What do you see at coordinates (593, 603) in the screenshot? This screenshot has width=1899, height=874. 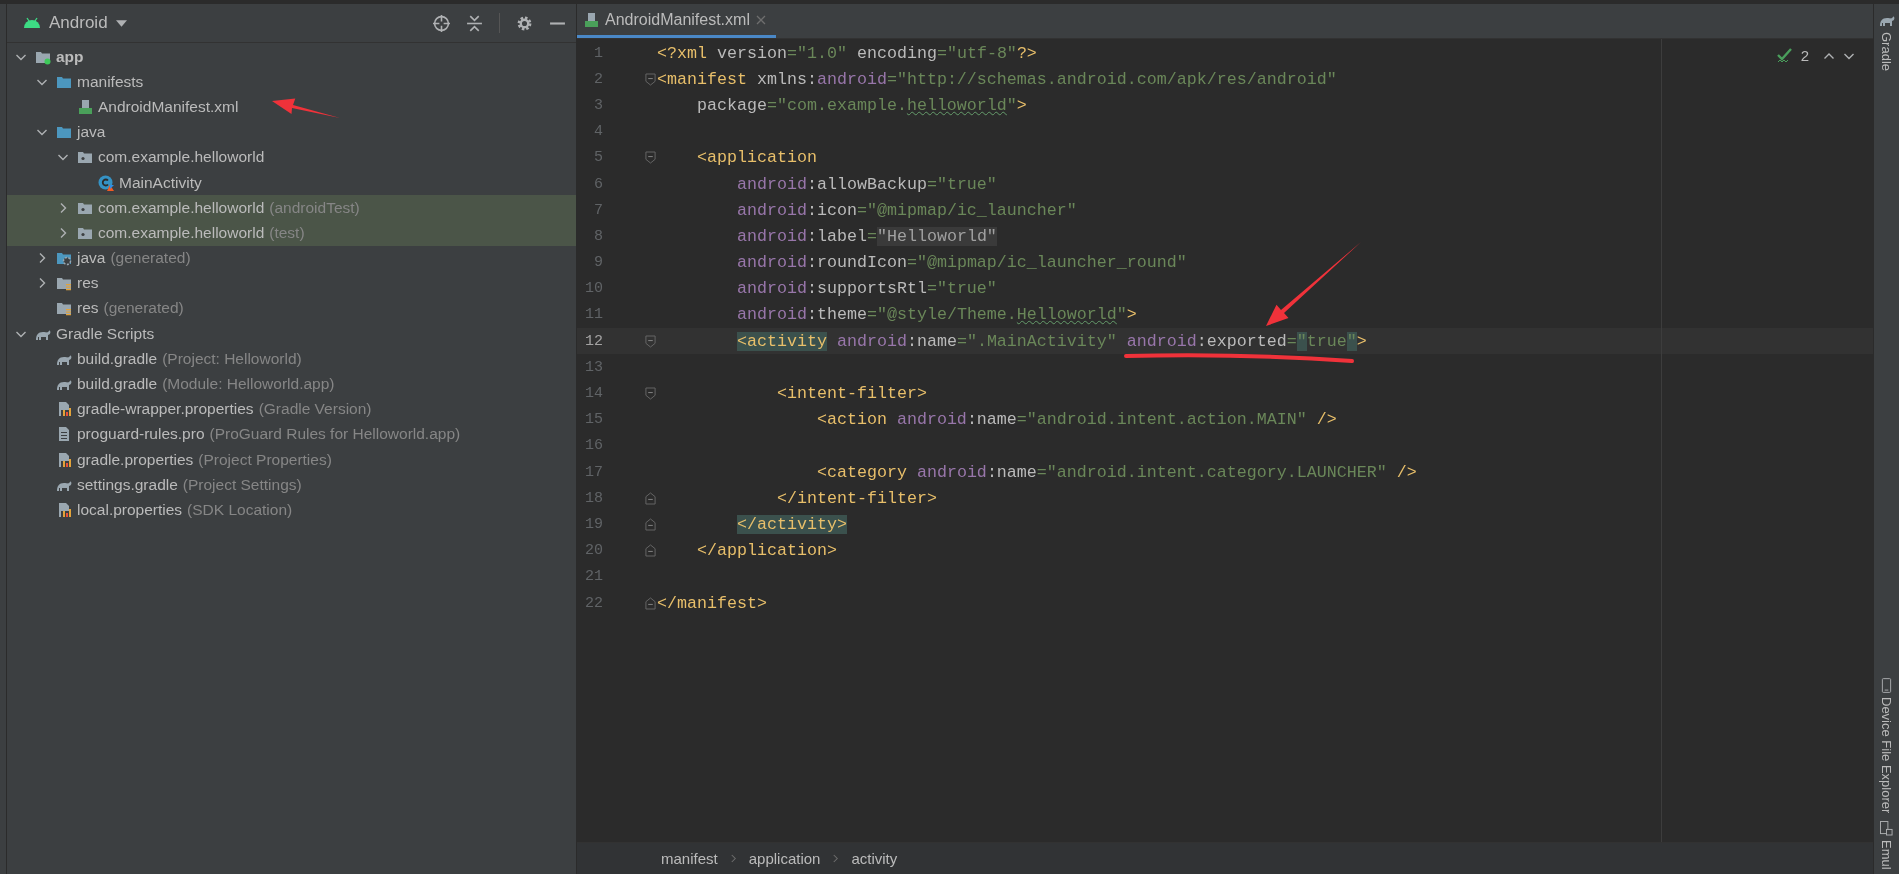 I see `line-number: 22` at bounding box center [593, 603].